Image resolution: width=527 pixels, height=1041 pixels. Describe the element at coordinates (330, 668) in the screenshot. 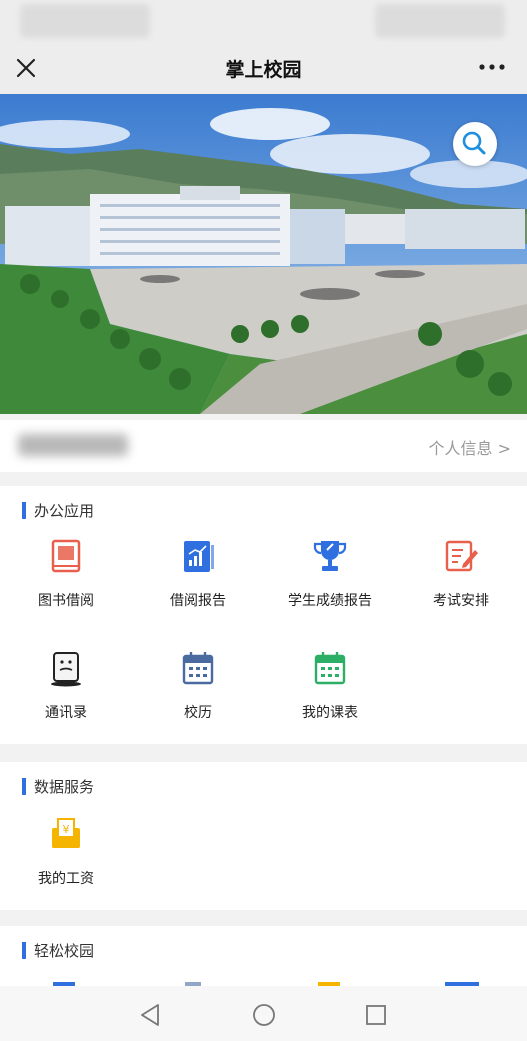

I see `timetable-icon` at that location.